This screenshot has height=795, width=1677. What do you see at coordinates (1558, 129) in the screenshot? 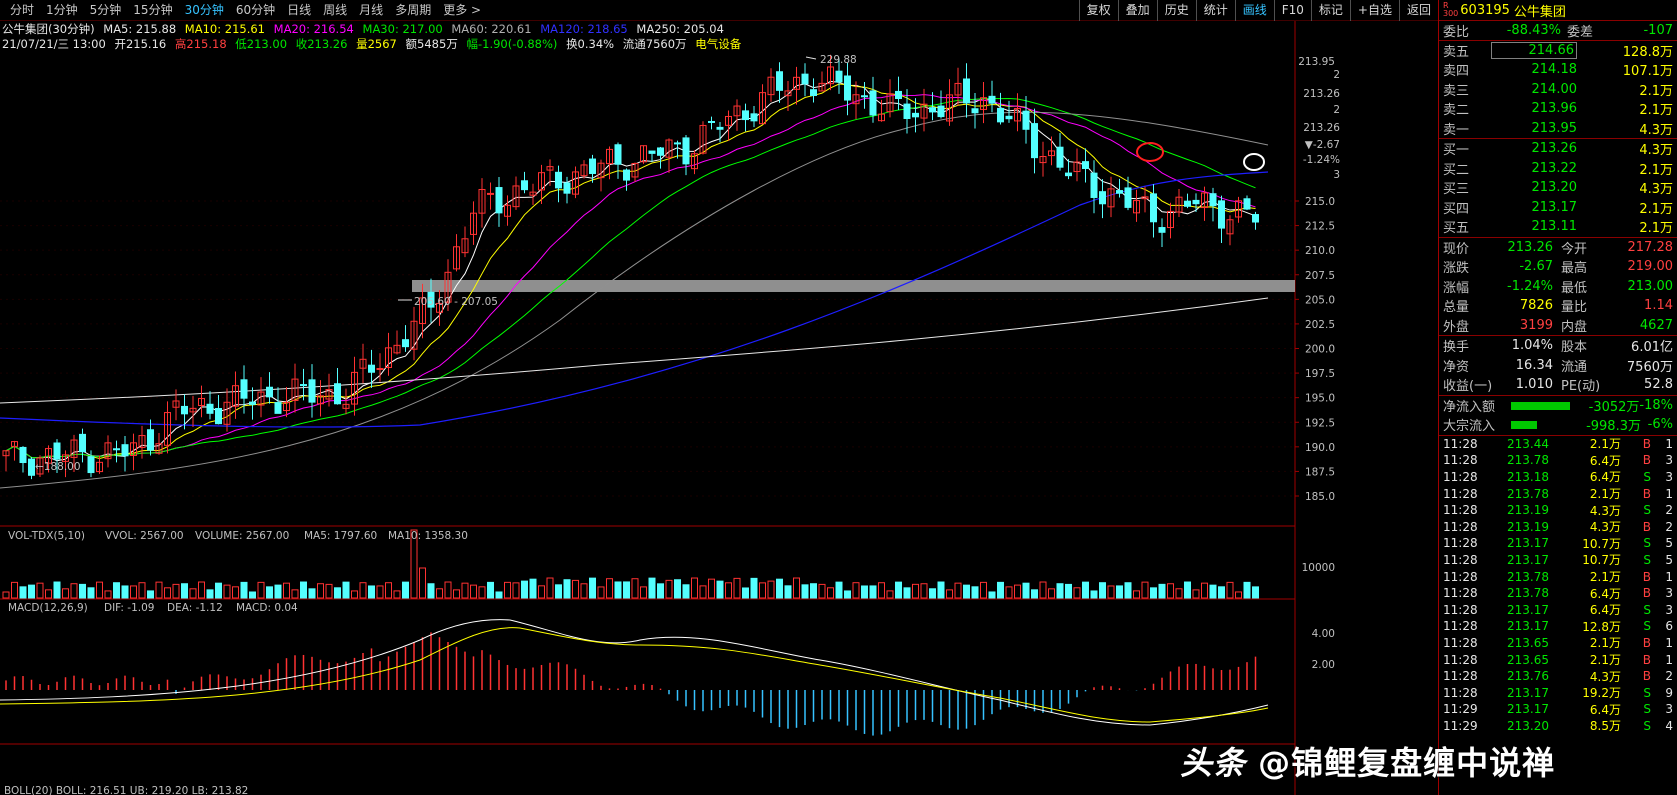
I see `ask-row: 卖一 213.95 4.3万` at bounding box center [1558, 129].